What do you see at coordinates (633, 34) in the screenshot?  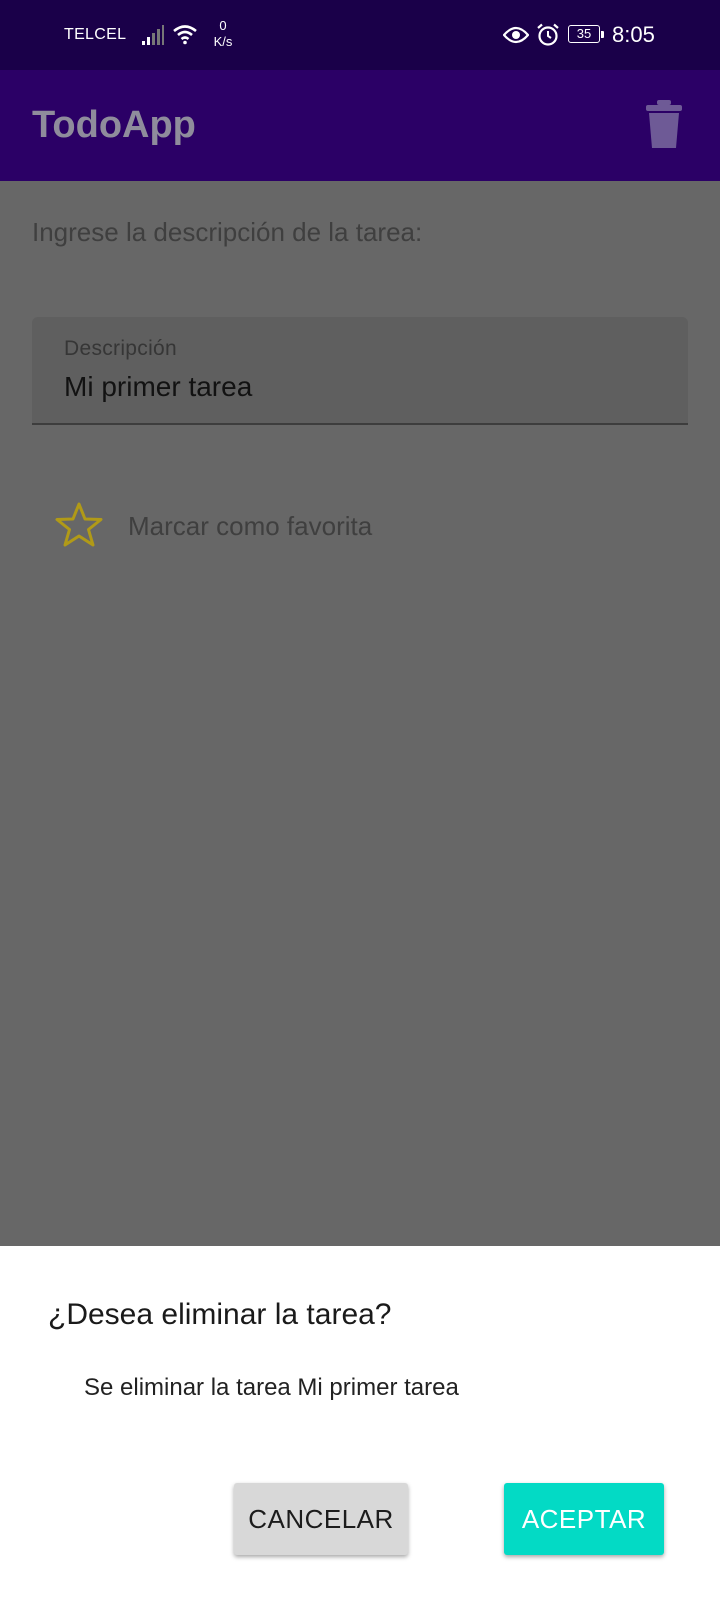 I see `clock: 8:05` at bounding box center [633, 34].